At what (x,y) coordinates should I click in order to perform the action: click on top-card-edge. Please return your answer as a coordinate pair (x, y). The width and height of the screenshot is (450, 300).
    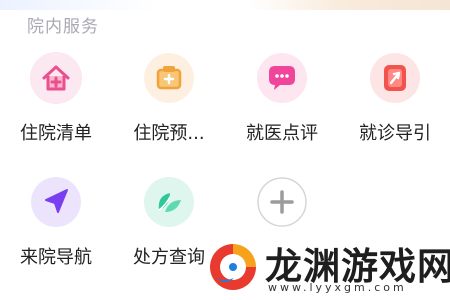
    Looking at the image, I should click on (225, 5).